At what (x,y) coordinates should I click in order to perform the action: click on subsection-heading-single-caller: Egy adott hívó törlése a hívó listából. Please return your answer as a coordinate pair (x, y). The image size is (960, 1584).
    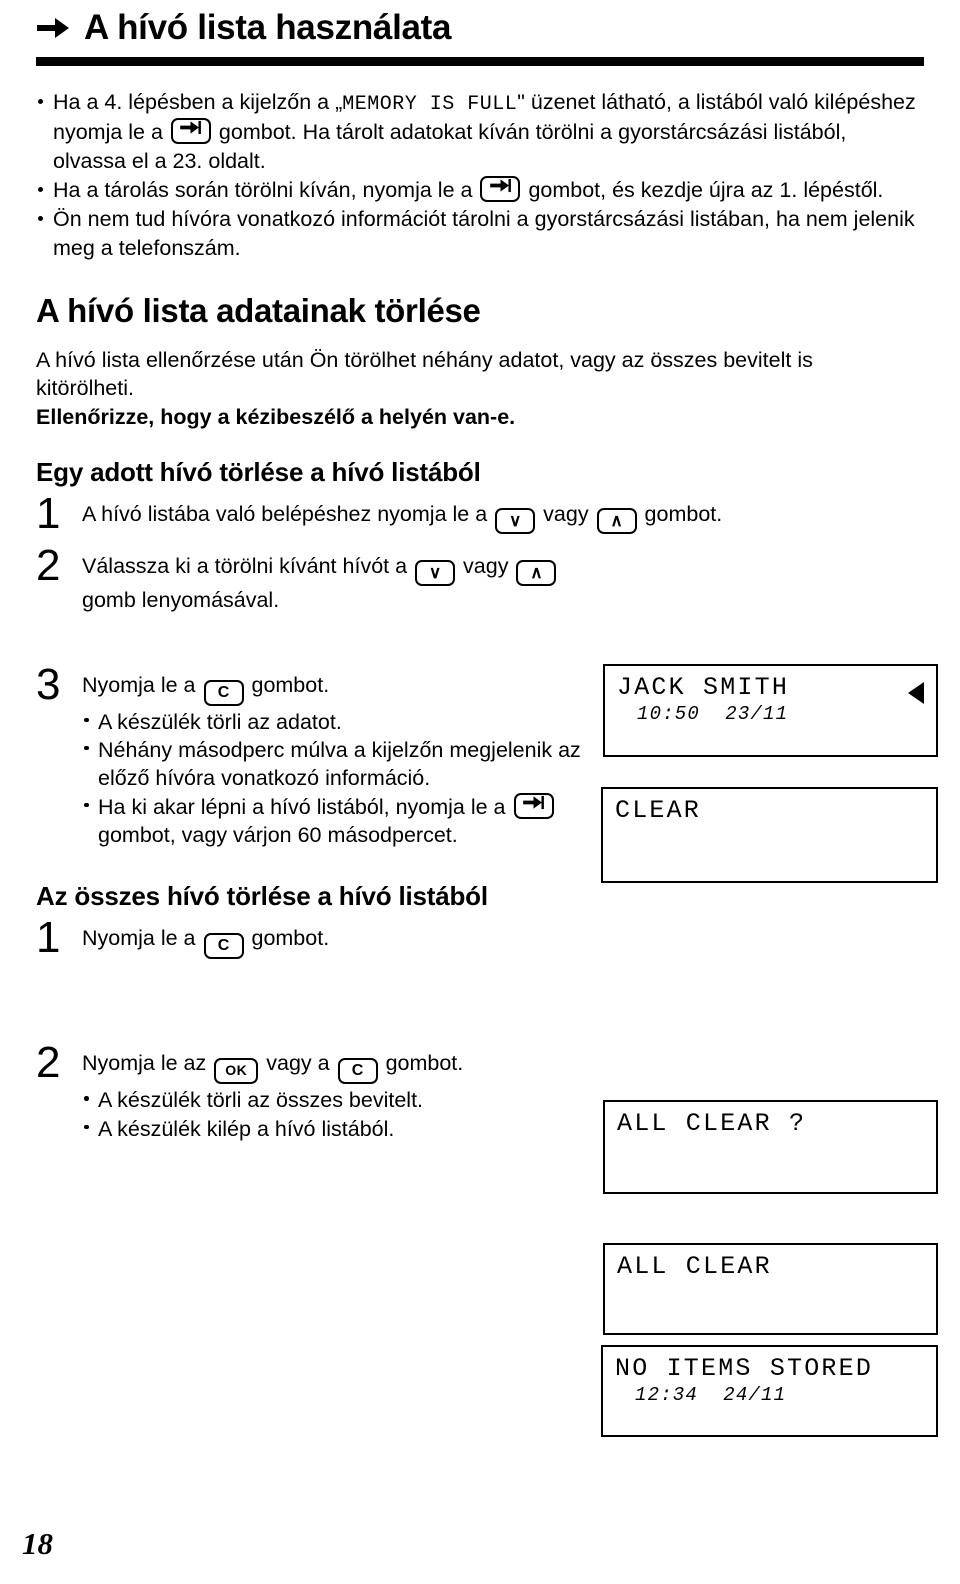
    Looking at the image, I should click on (258, 472).